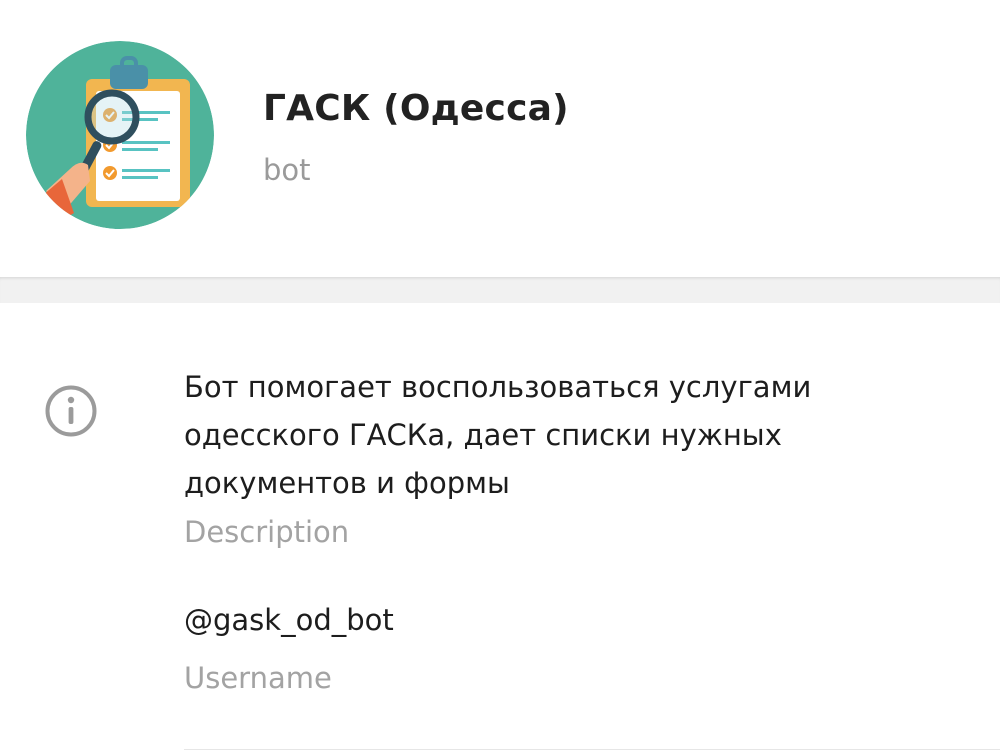 Image resolution: width=1000 pixels, height=755 pixels. I want to click on section-bottom-divider, so click(592, 749).